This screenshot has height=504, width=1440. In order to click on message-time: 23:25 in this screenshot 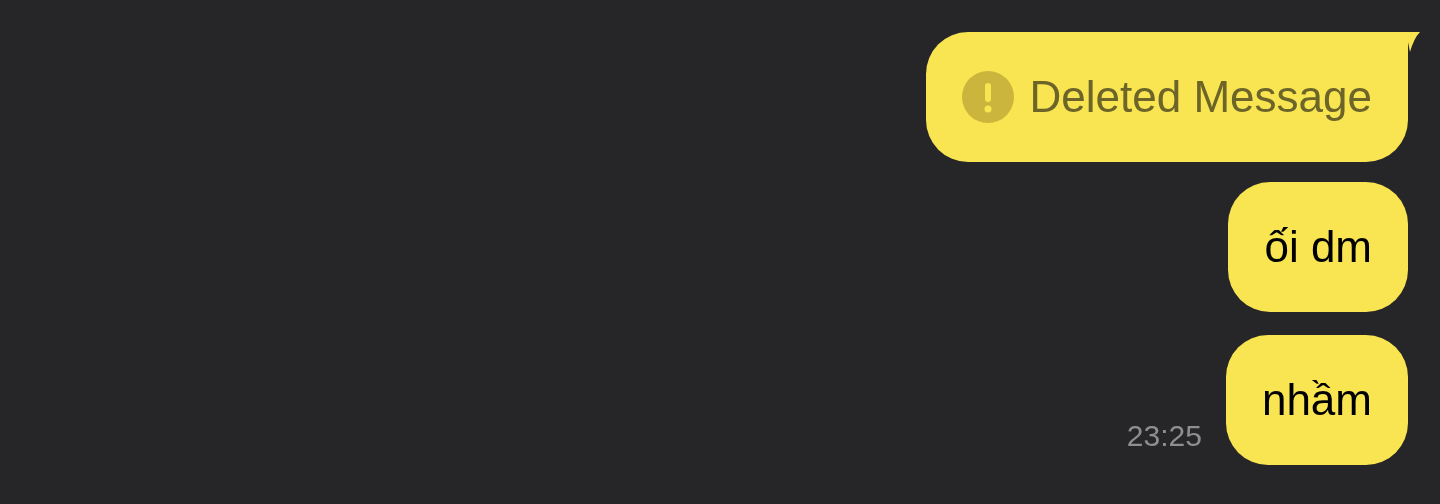, I will do `click(1164, 436)`.